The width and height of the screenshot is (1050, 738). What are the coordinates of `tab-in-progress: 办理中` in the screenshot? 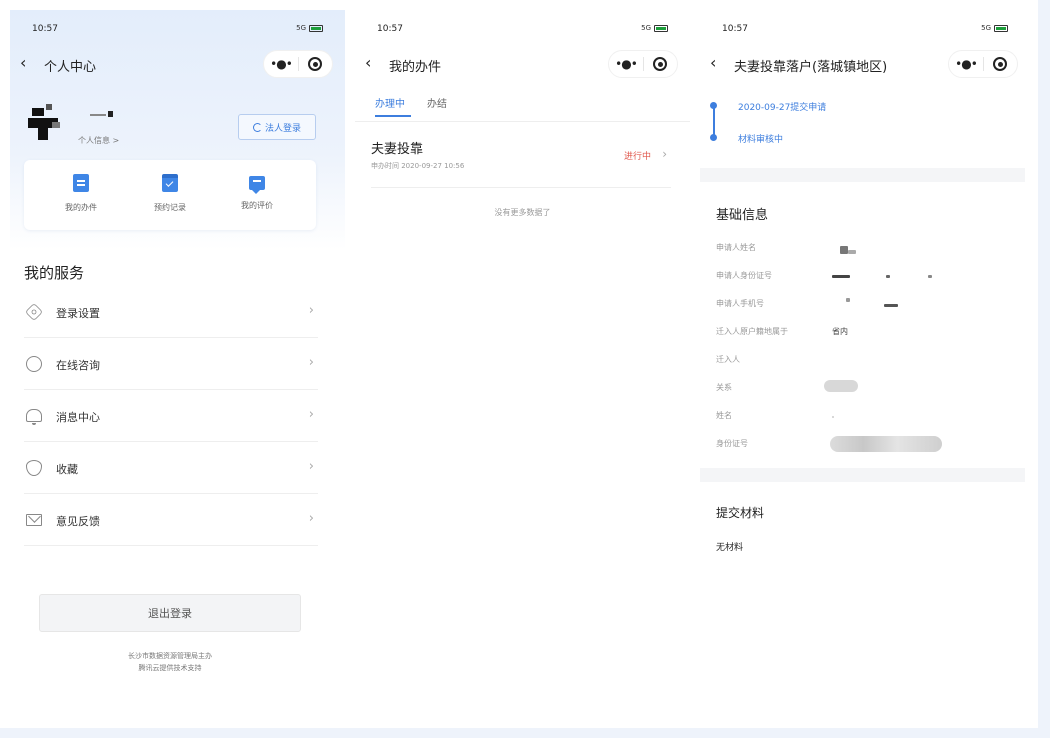 It's located at (390, 102).